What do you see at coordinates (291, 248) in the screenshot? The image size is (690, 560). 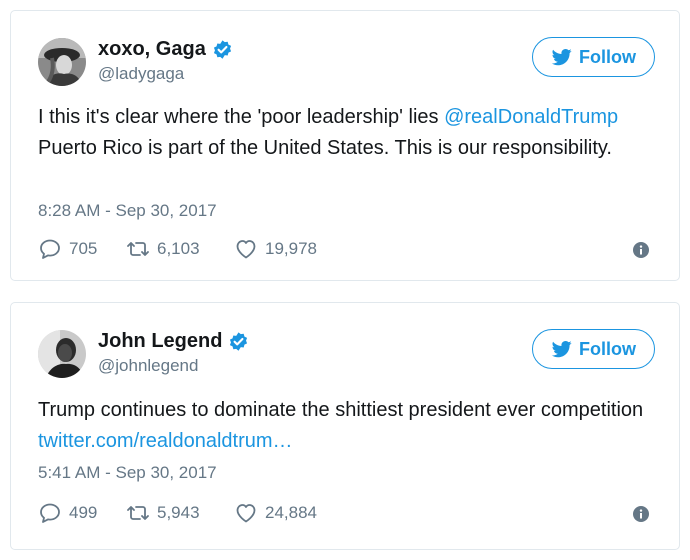 I see `like-count: 19,978` at bounding box center [291, 248].